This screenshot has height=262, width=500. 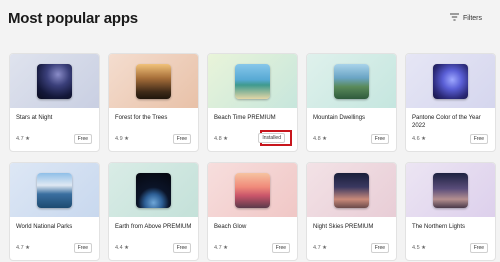 I want to click on app-rating: 4.4 ★, so click(x=122, y=248).